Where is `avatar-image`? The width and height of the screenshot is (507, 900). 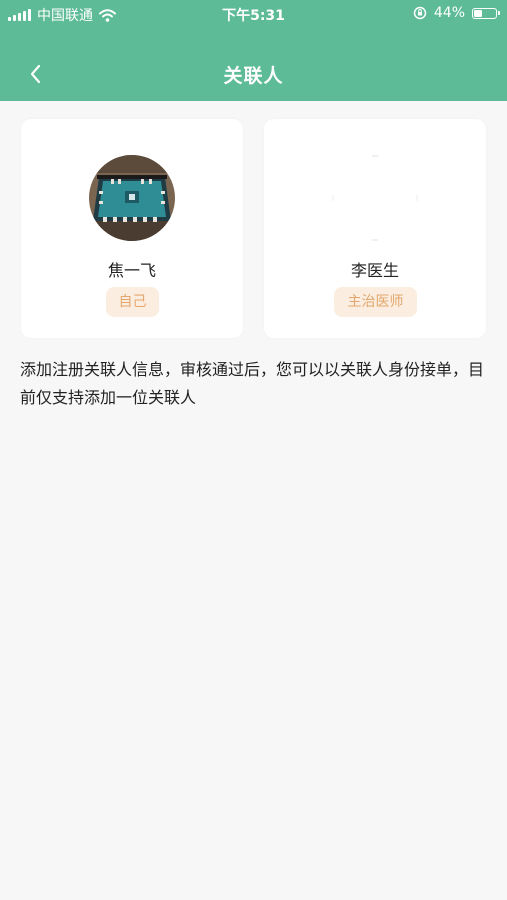
avatar-image is located at coordinates (132, 198).